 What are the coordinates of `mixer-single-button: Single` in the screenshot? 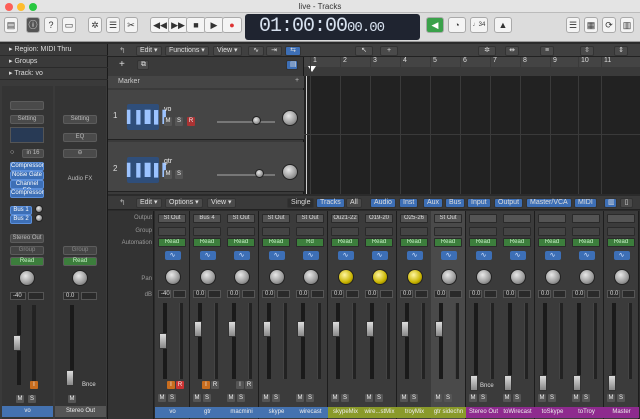 It's located at (301, 203).